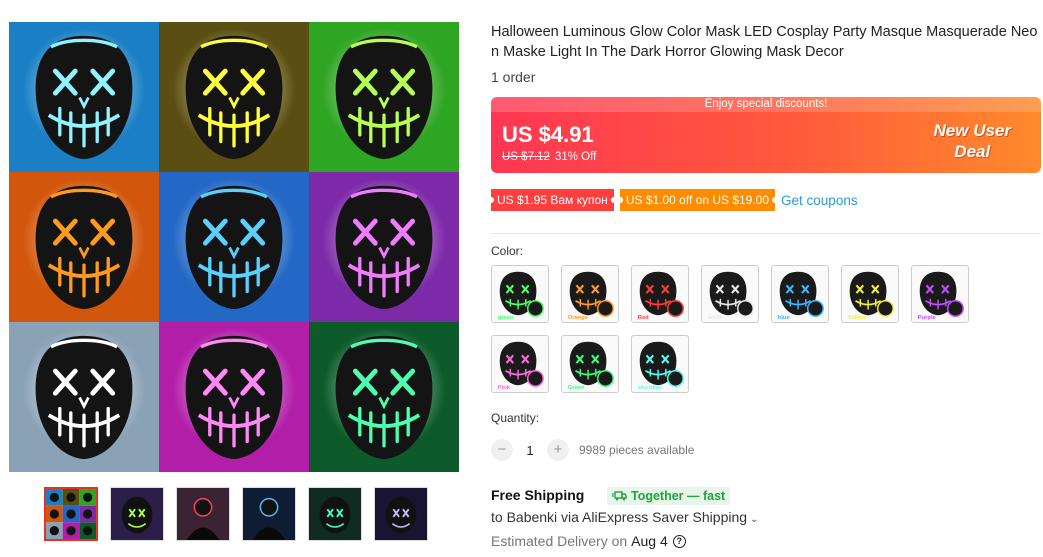  What do you see at coordinates (576, 388) in the screenshot?
I see `svg-text: Green` at bounding box center [576, 388].